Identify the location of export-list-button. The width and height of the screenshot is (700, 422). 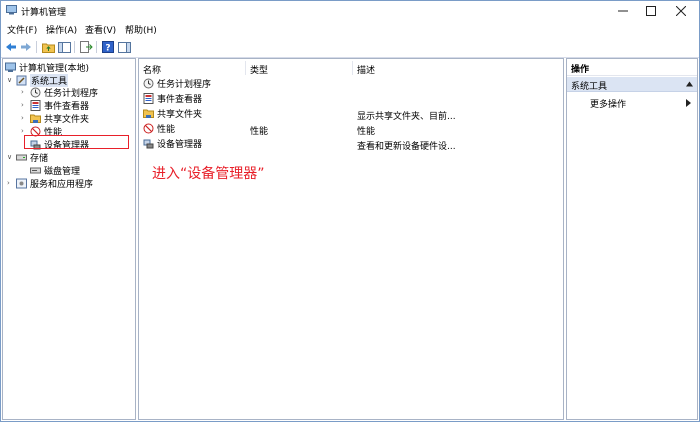
(86, 47).